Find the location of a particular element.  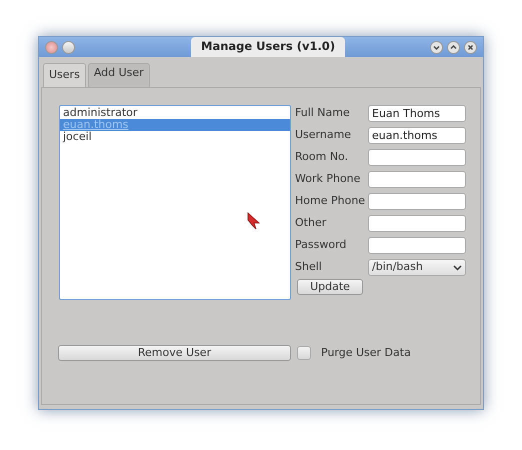

close-icon is located at coordinates (470, 47).